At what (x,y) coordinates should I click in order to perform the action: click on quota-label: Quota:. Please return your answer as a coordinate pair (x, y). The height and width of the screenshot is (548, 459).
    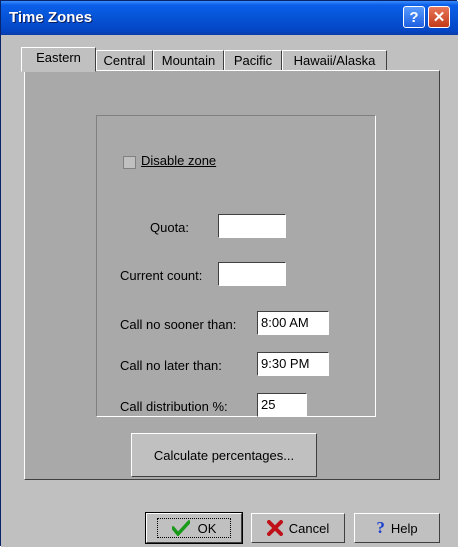
    Looking at the image, I should click on (170, 227).